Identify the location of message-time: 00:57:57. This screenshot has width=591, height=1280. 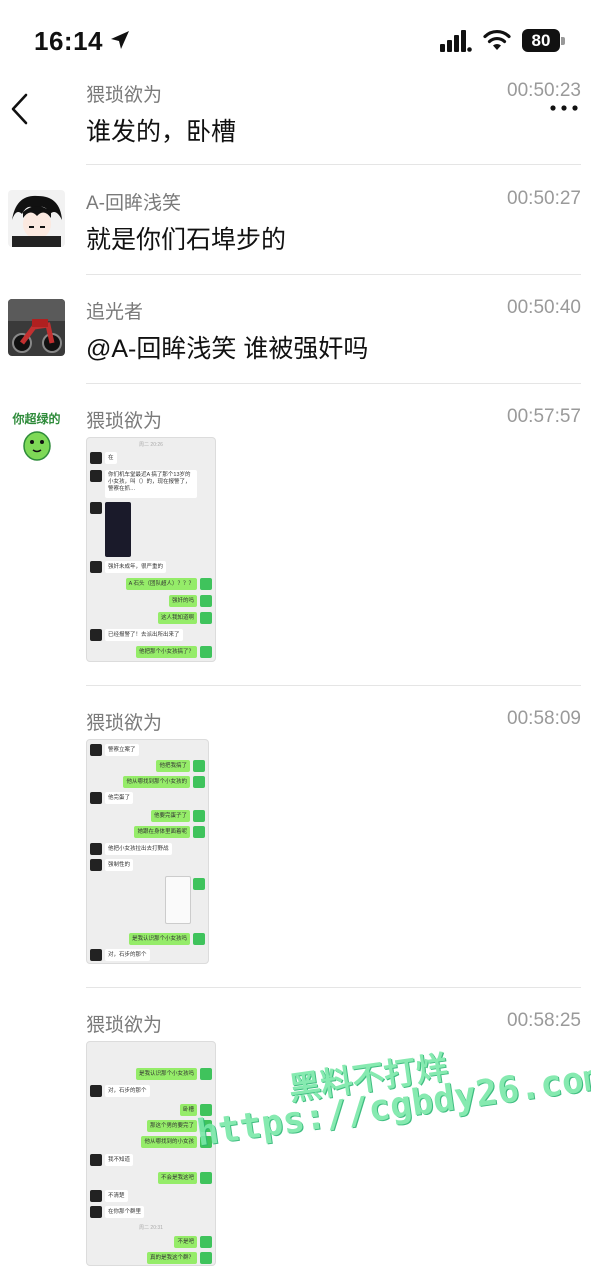
(544, 416).